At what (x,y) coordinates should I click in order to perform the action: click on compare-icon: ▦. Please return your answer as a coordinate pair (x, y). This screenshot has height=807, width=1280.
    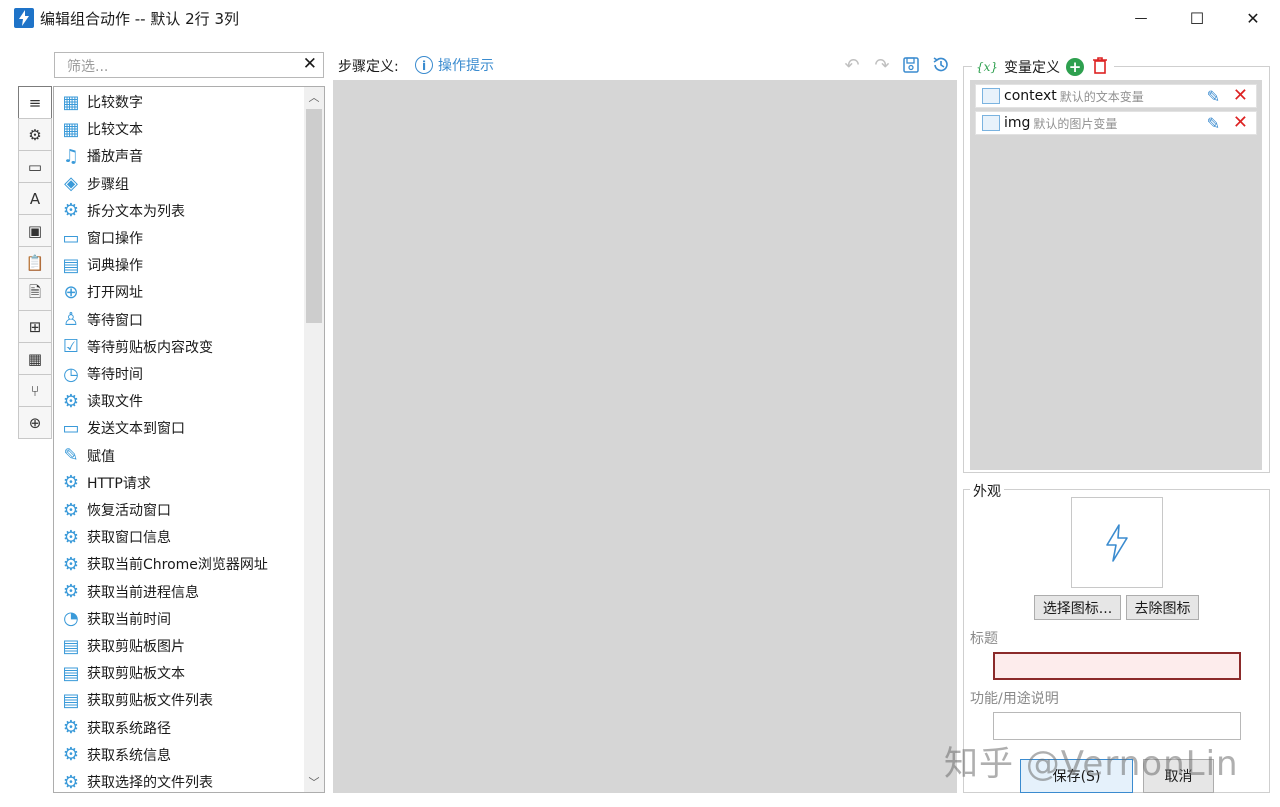
    Looking at the image, I should click on (71, 129).